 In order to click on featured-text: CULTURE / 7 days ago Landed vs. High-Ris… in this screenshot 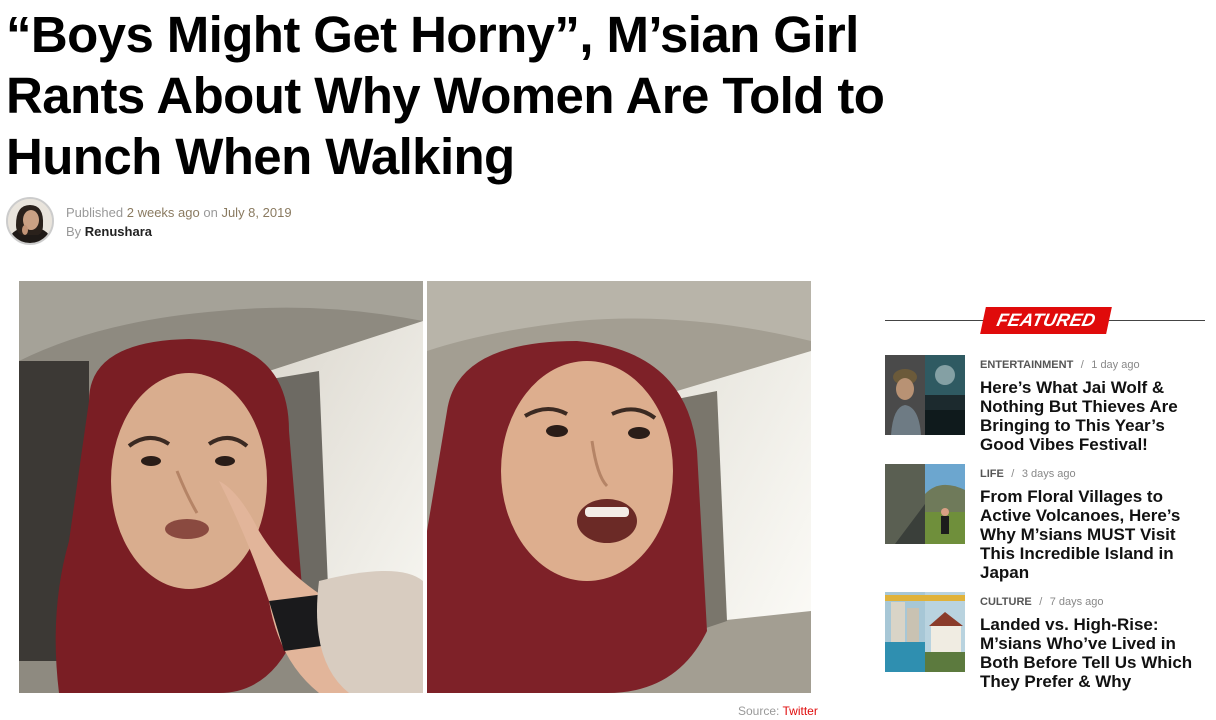, I will do `click(1092, 641)`.